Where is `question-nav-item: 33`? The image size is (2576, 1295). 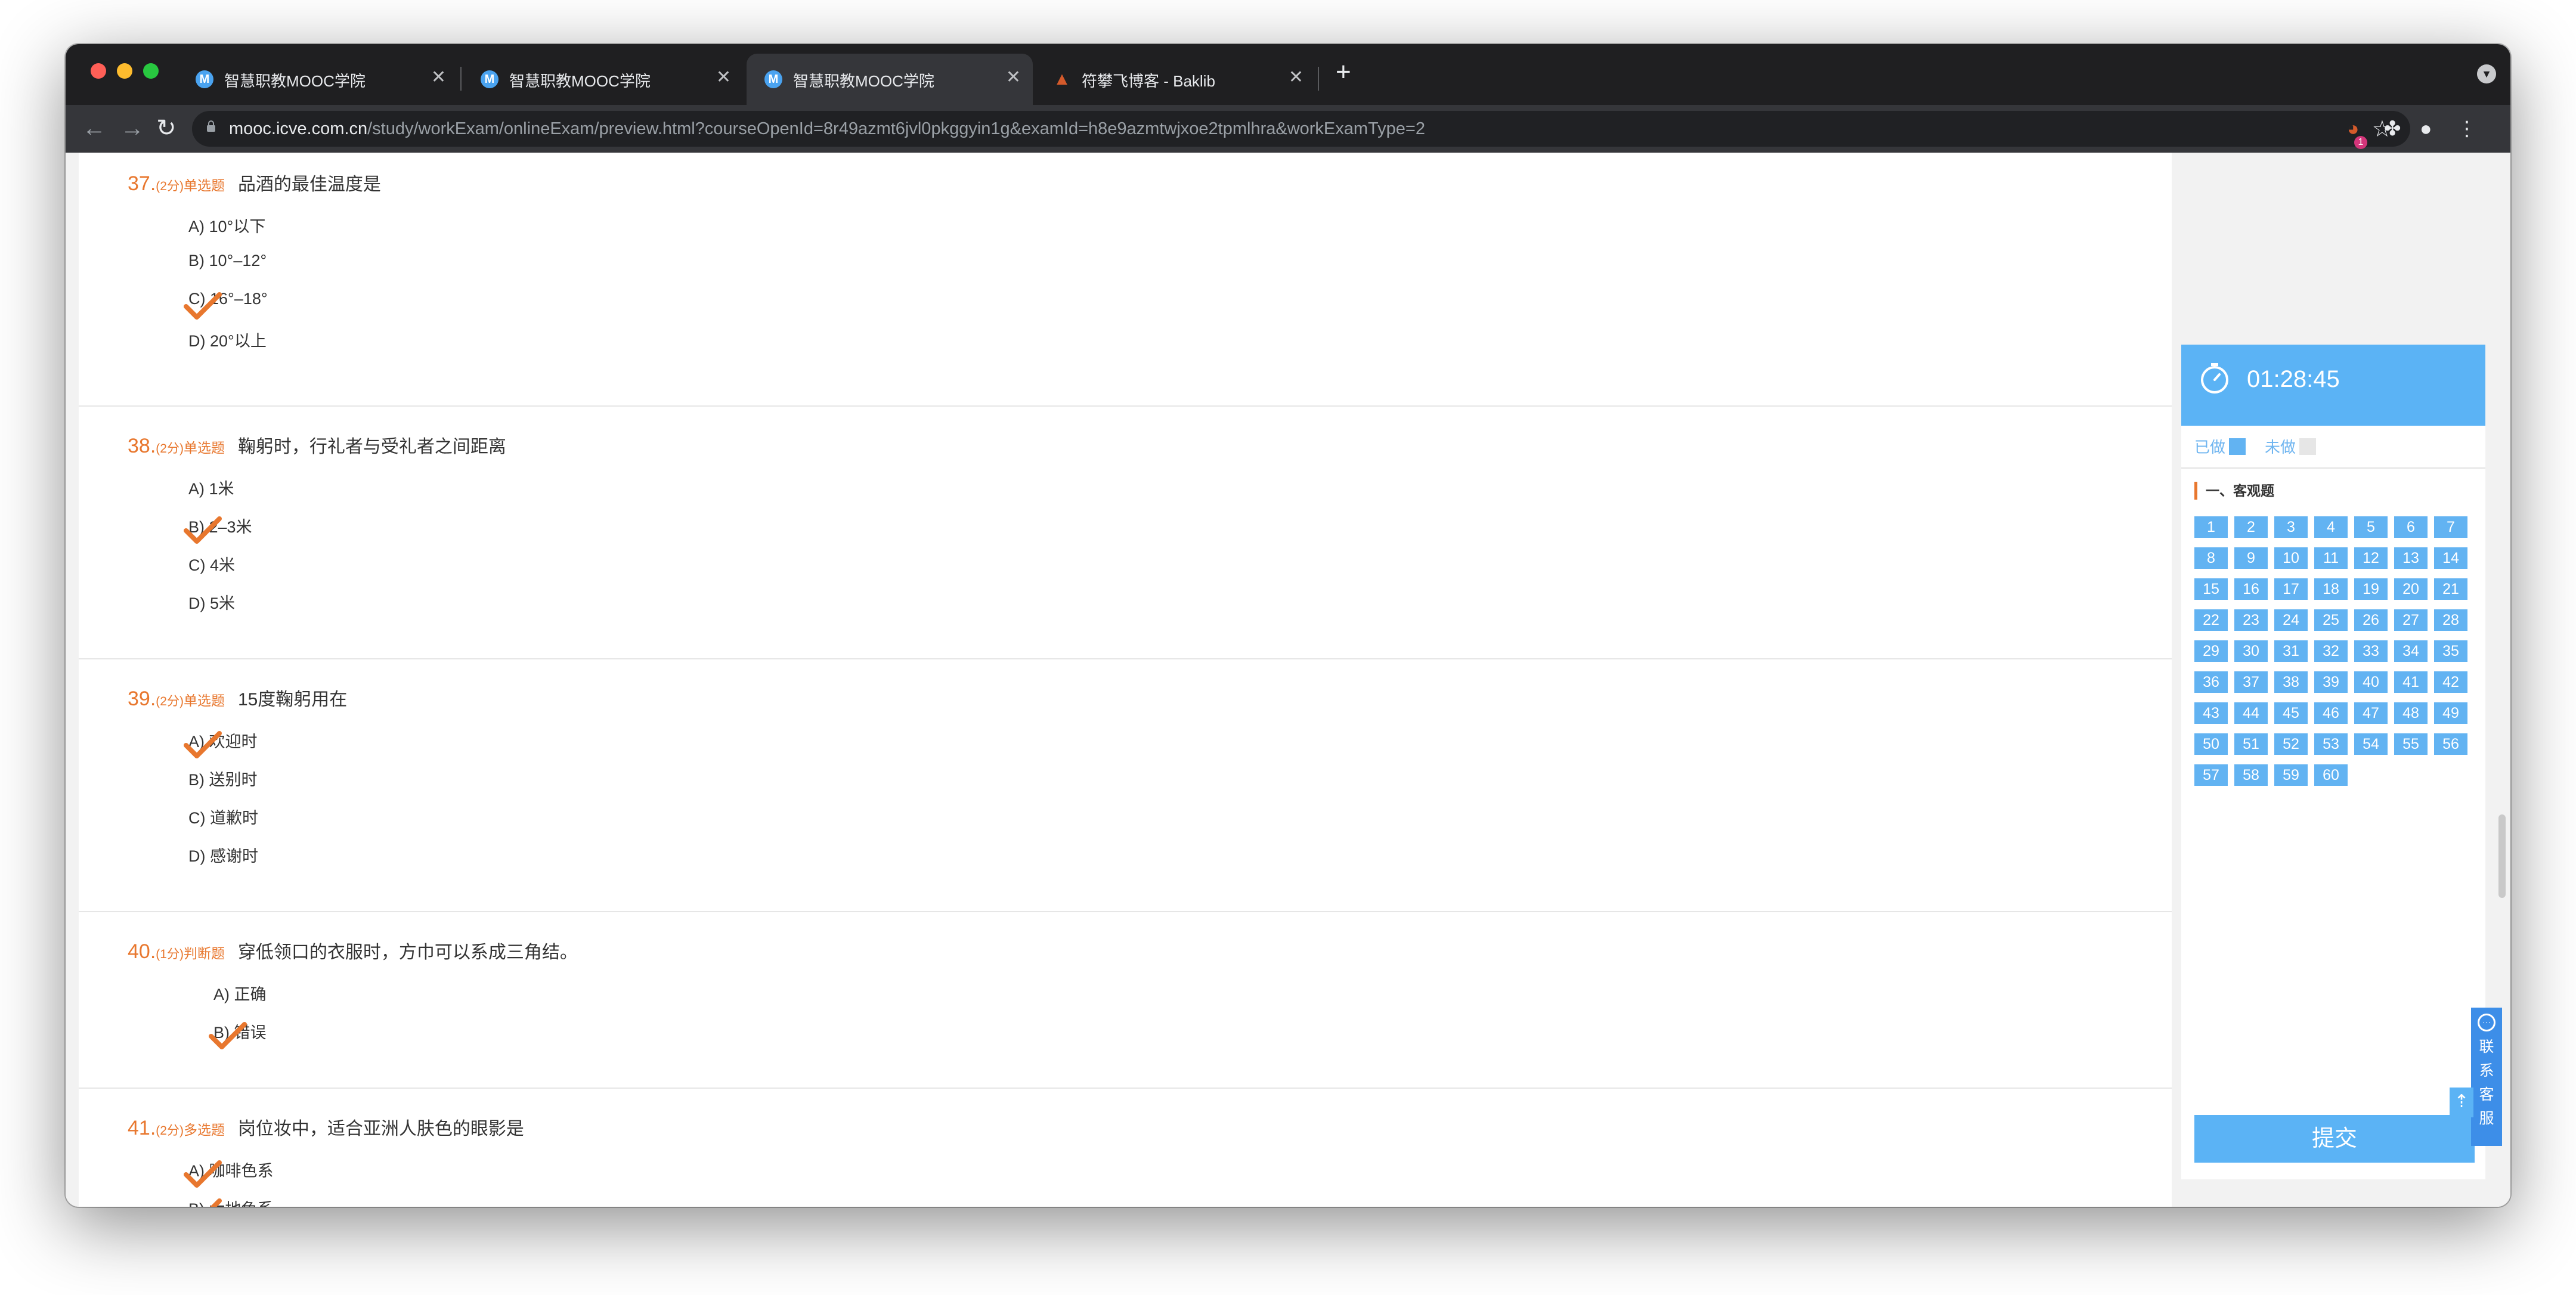
question-nav-item: 33 is located at coordinates (2371, 651).